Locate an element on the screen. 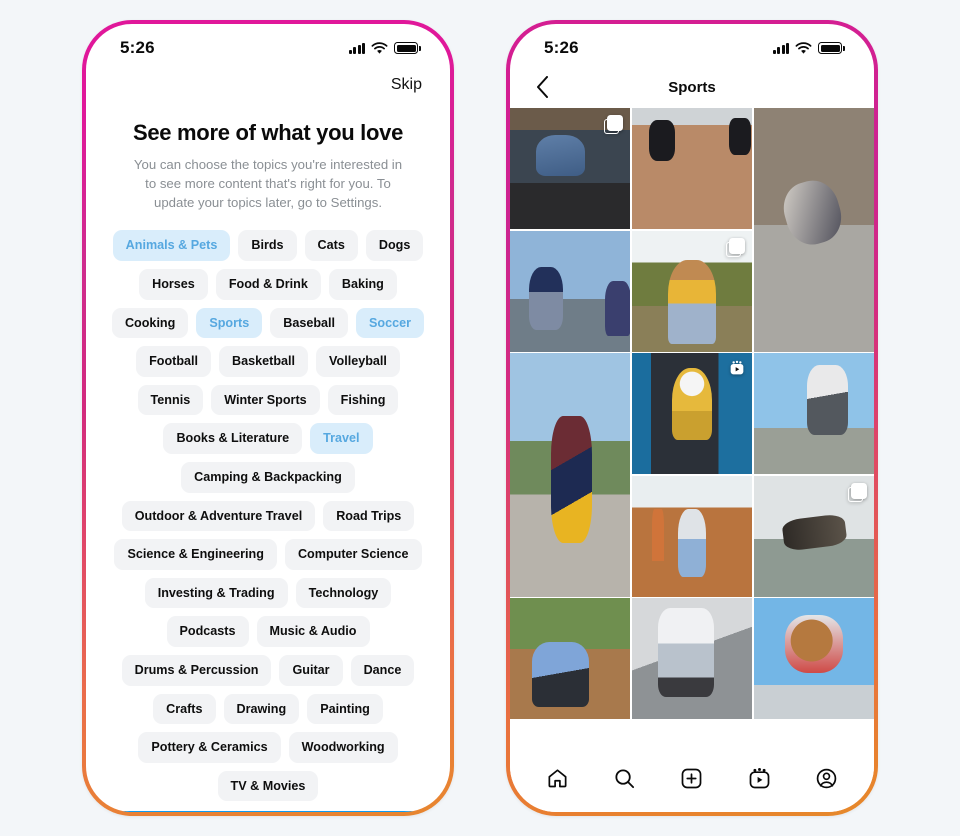  tile-runner-basketball is located at coordinates (692, 536).